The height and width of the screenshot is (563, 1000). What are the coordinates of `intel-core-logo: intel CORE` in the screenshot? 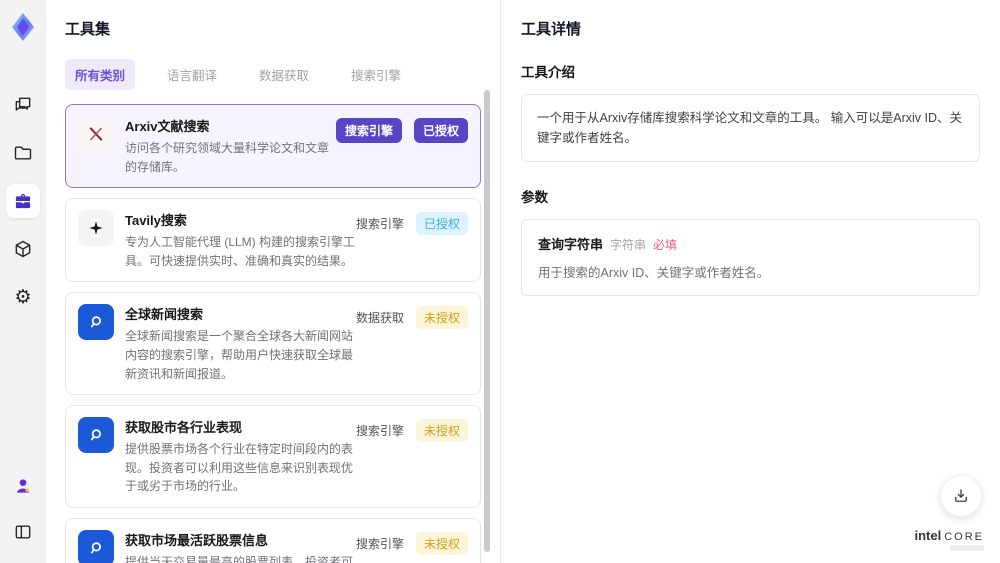 It's located at (949, 539).